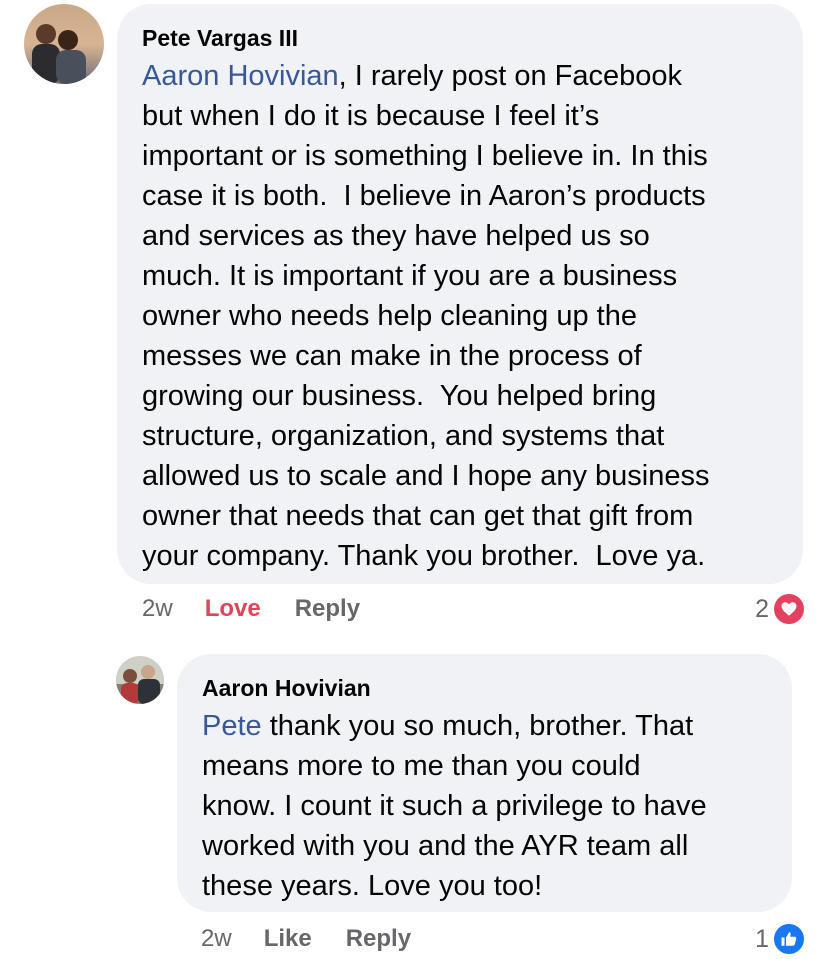  I want to click on mention-link: Pete, so click(232, 726).